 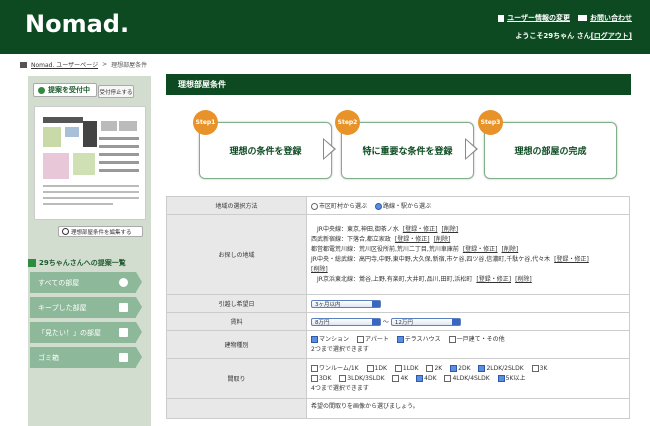 I want to click on row-preferred-layout: 希望の間取りを画像から選びましょう。, so click(x=398, y=408).